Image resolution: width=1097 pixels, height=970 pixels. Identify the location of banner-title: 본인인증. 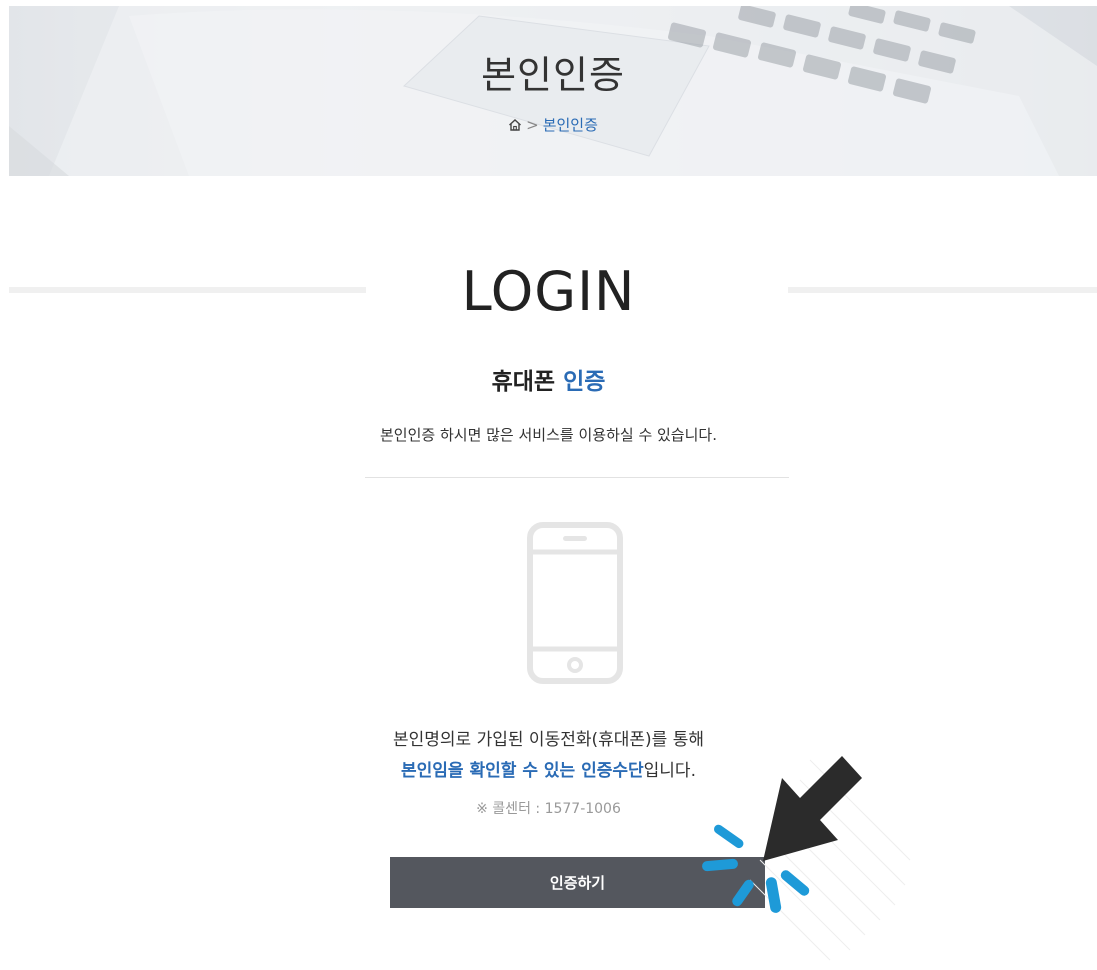
(553, 75).